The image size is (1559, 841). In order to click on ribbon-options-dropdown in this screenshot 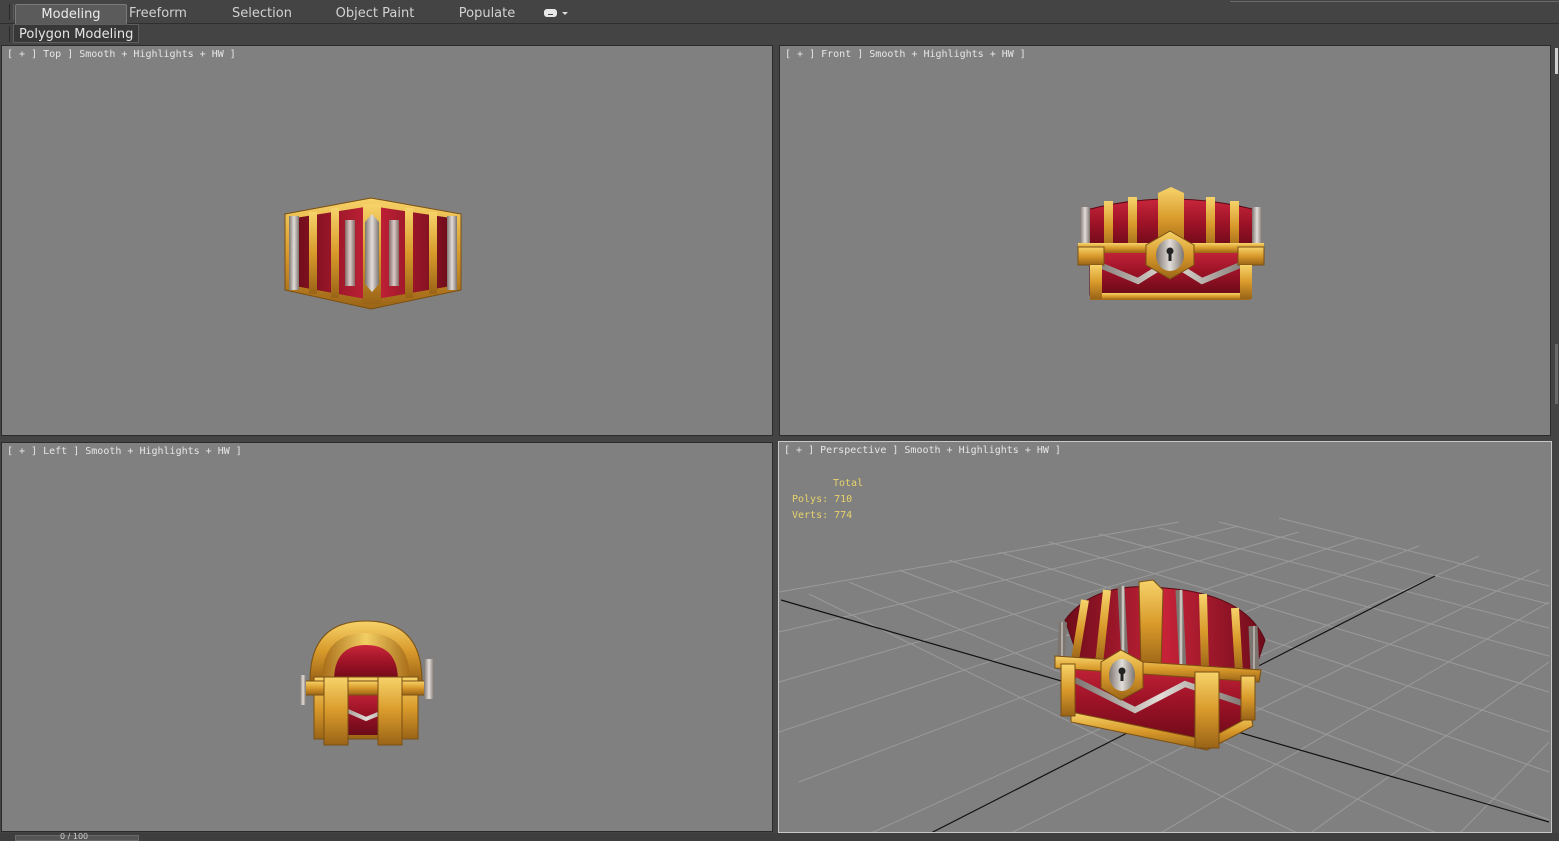, I will do `click(555, 14)`.